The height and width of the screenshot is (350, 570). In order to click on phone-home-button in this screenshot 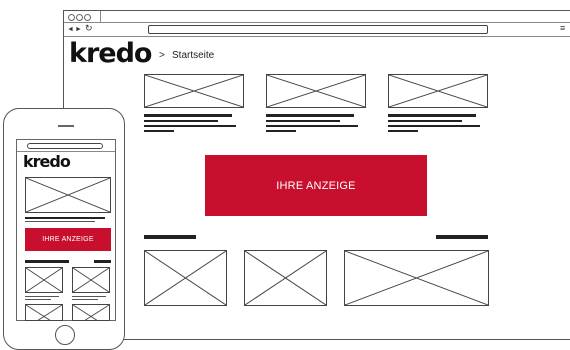, I will do `click(65, 335)`.